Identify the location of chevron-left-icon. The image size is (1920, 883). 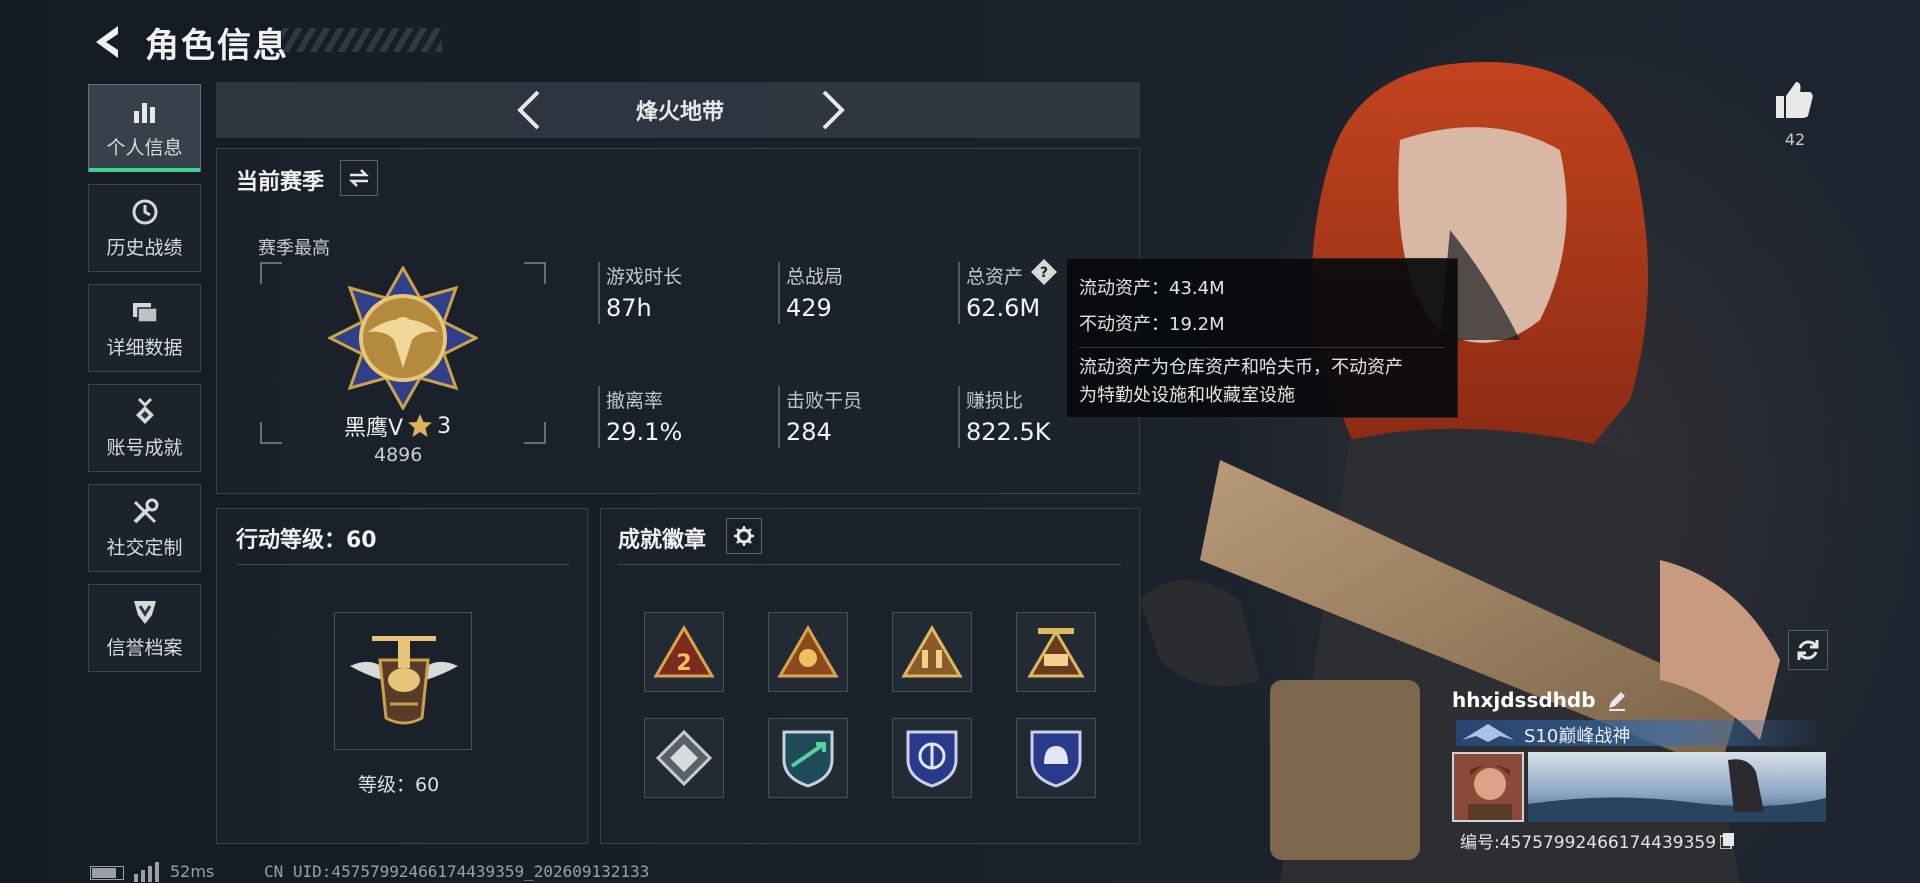
(530, 110).